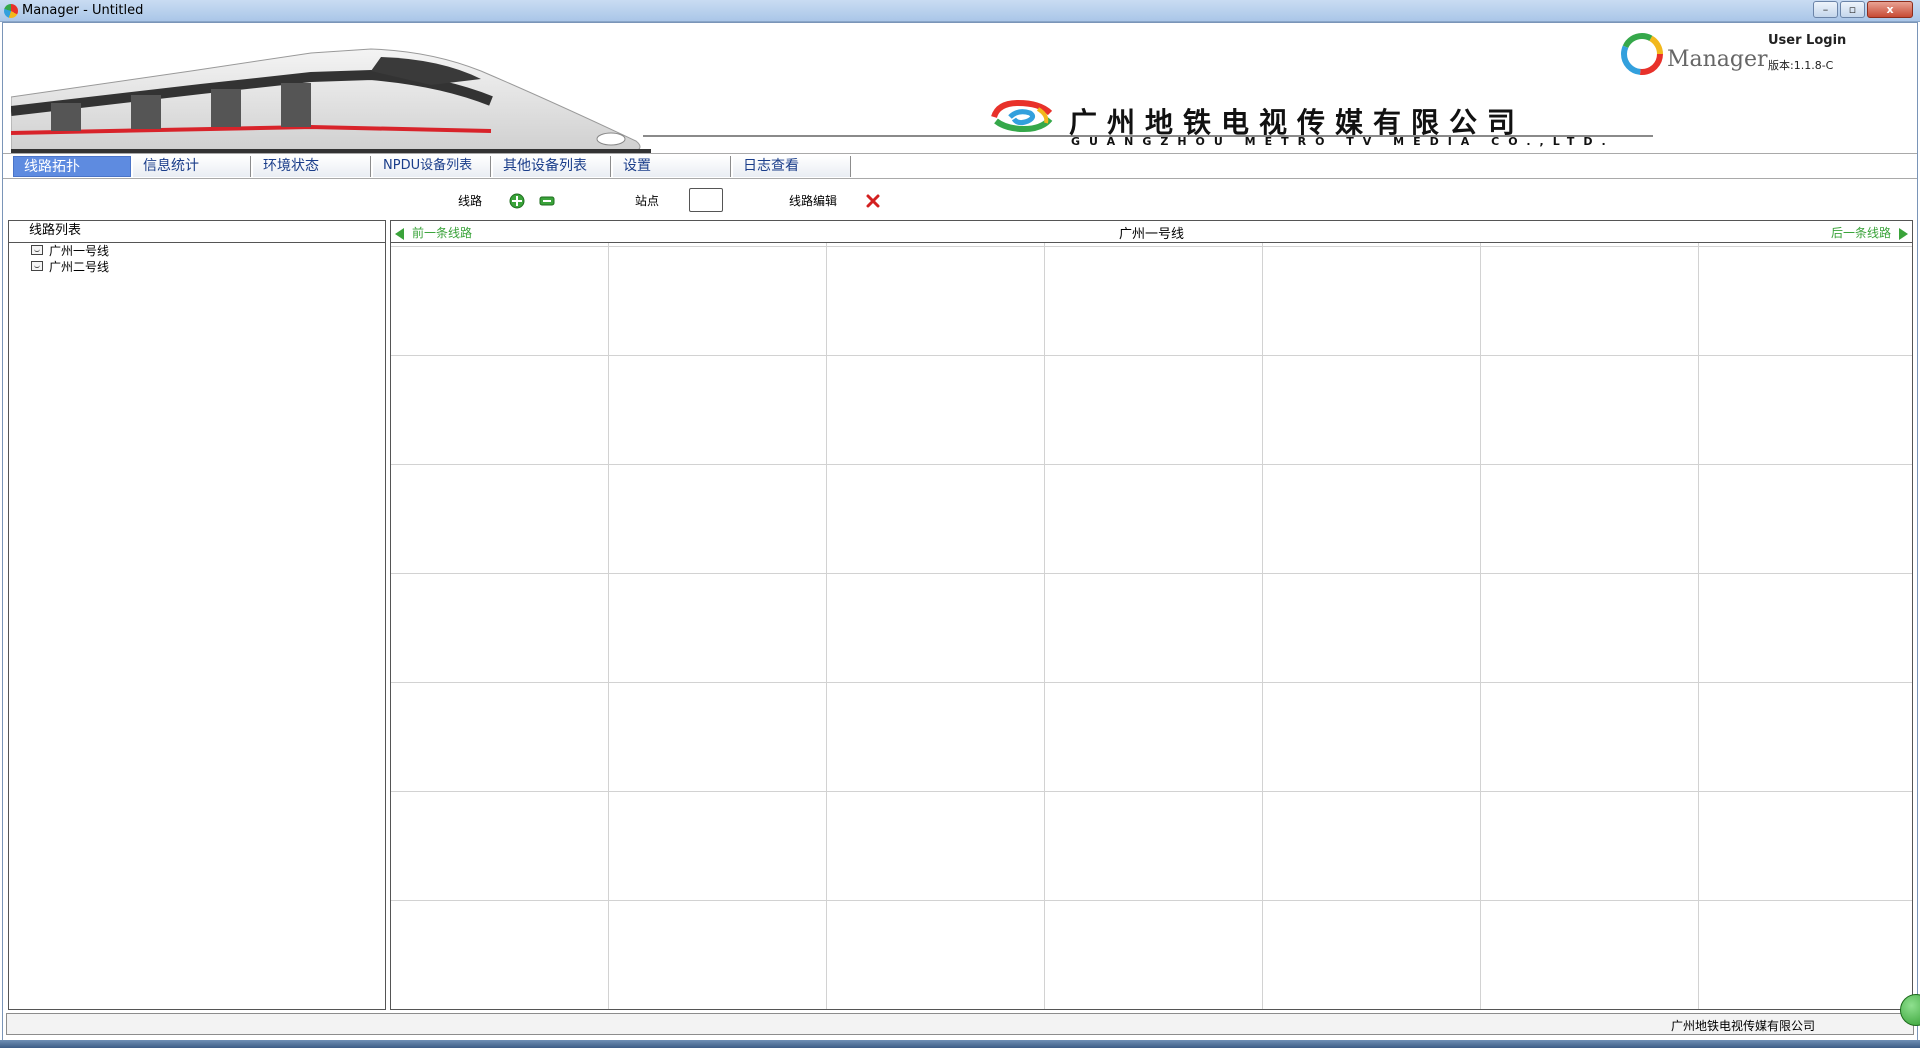  Describe the element at coordinates (1742, 1026) in the screenshot. I see `status-company-name: 广州地铁电视传媒有限公司` at that location.